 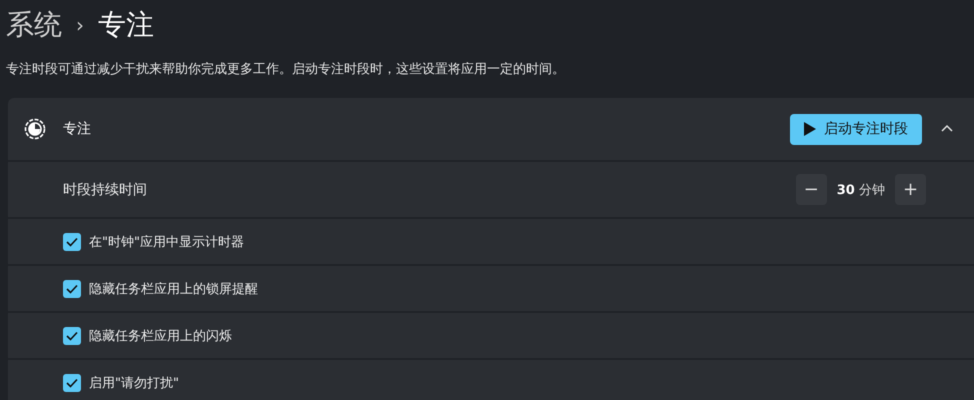 What do you see at coordinates (134, 383) in the screenshot?
I see `option-label: 启用"请勿打扰"` at bounding box center [134, 383].